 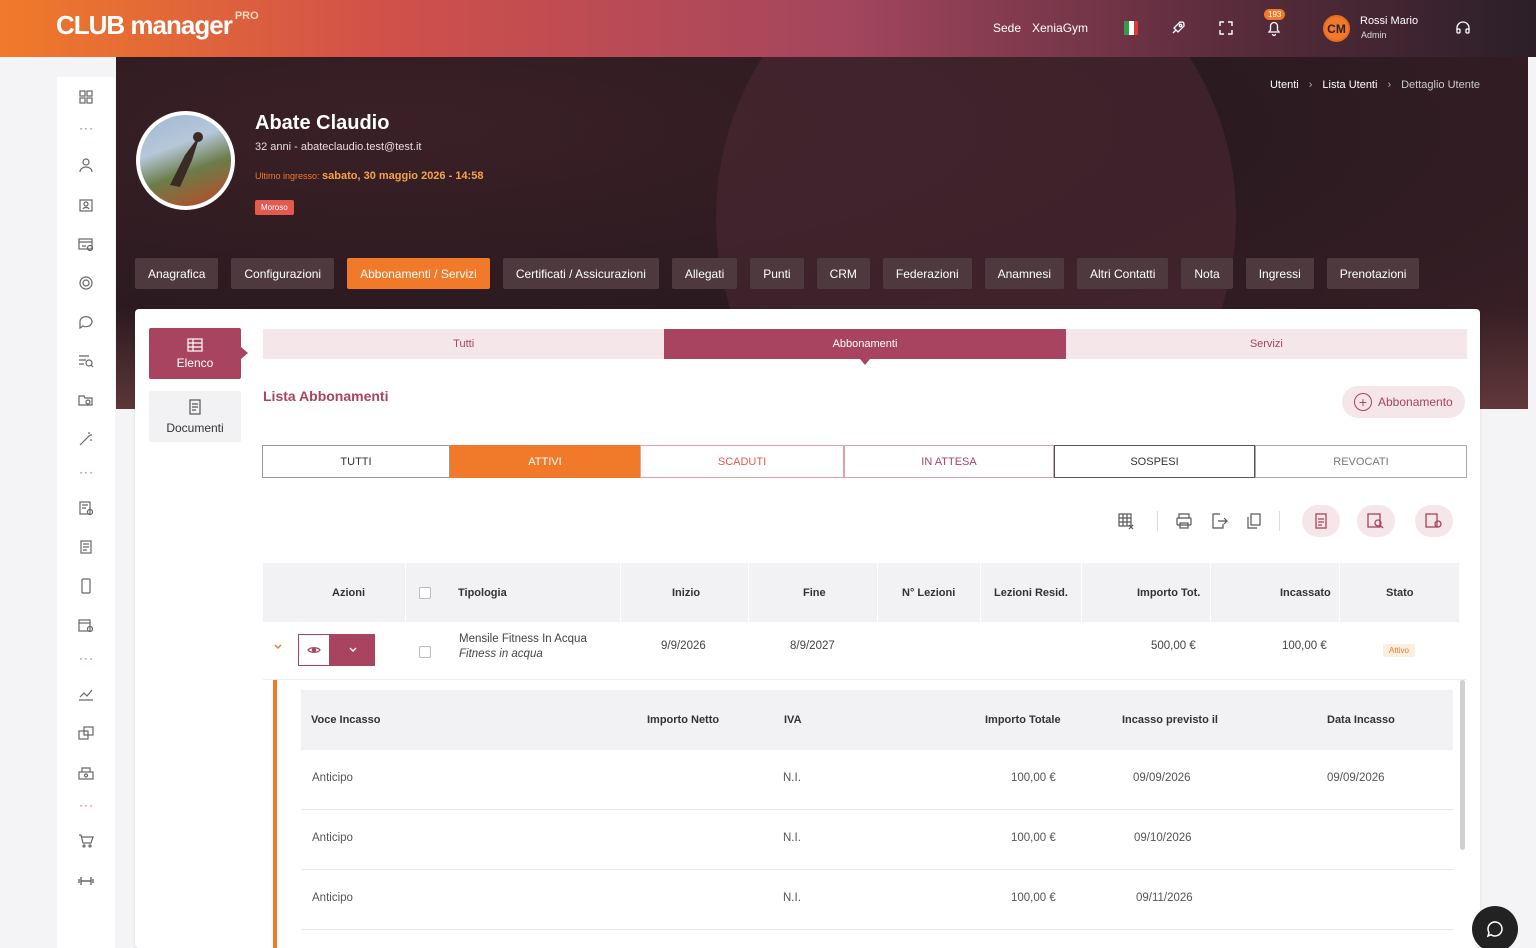 What do you see at coordinates (1207, 273) in the screenshot?
I see `tab-nota: Nota` at bounding box center [1207, 273].